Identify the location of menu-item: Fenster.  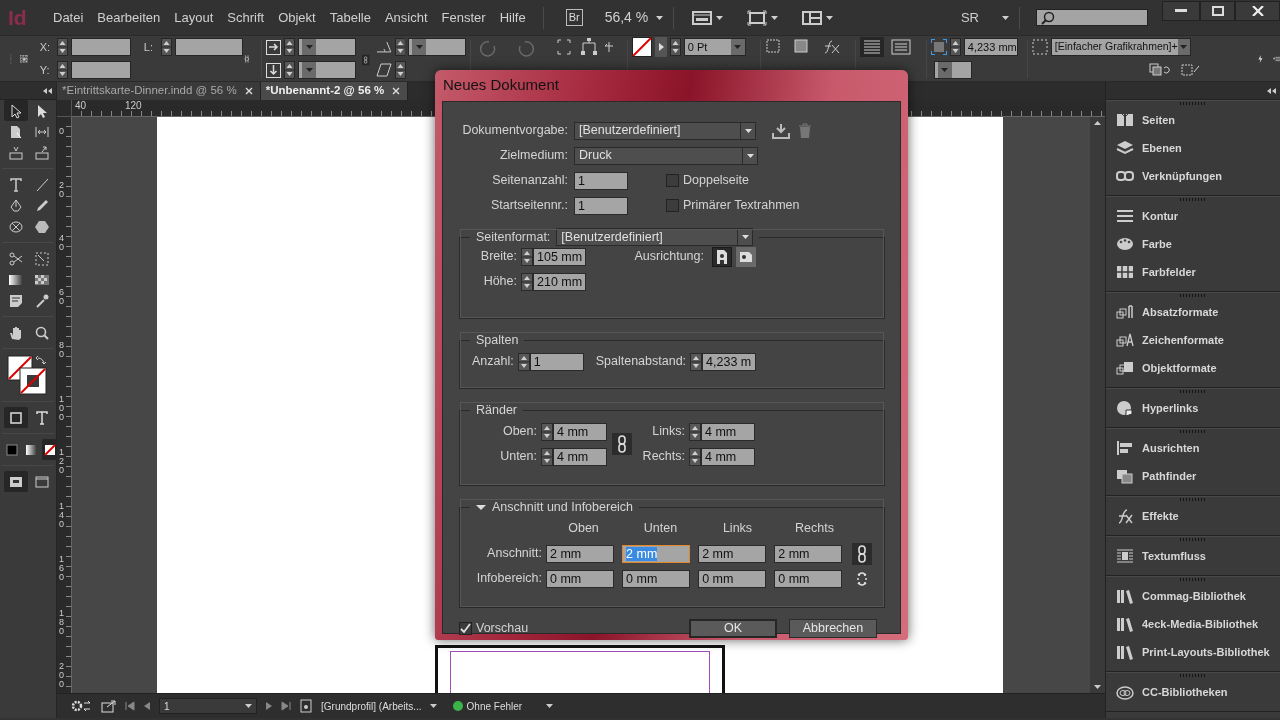
(463, 17).